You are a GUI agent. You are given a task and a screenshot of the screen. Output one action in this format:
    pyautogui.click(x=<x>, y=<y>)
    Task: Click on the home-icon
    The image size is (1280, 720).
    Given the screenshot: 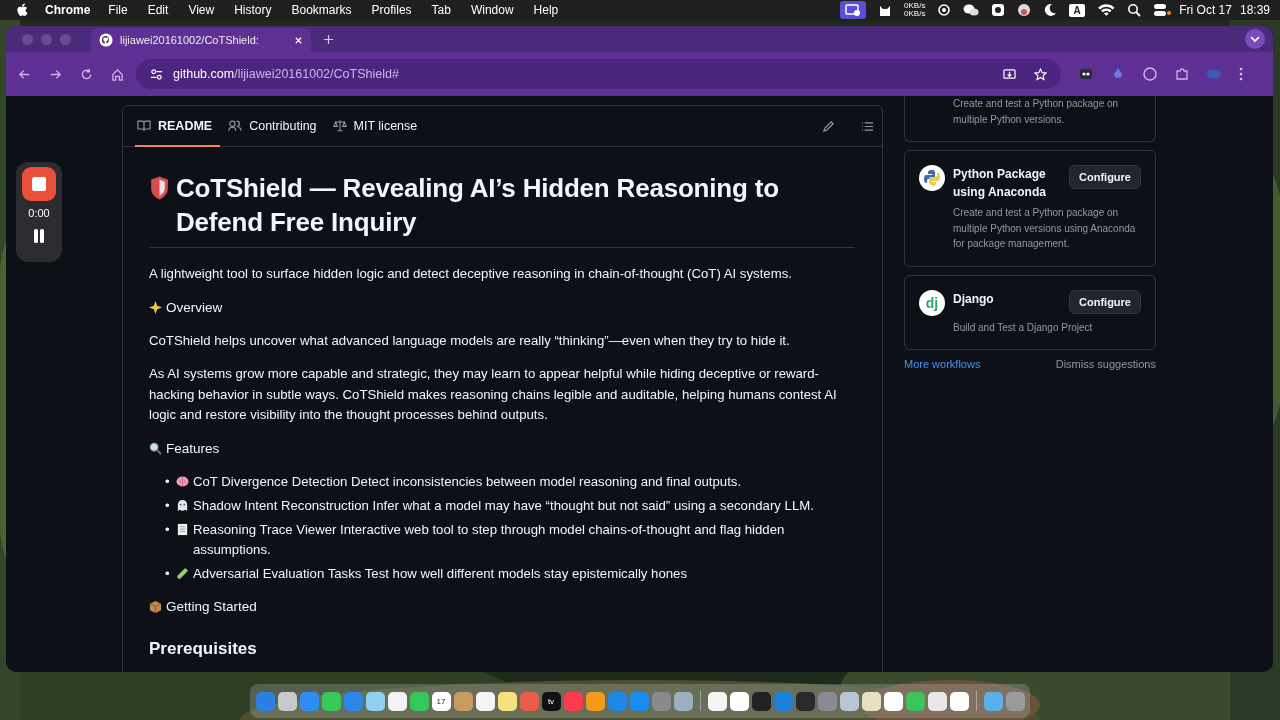 What is the action you would take?
    pyautogui.click(x=117, y=74)
    